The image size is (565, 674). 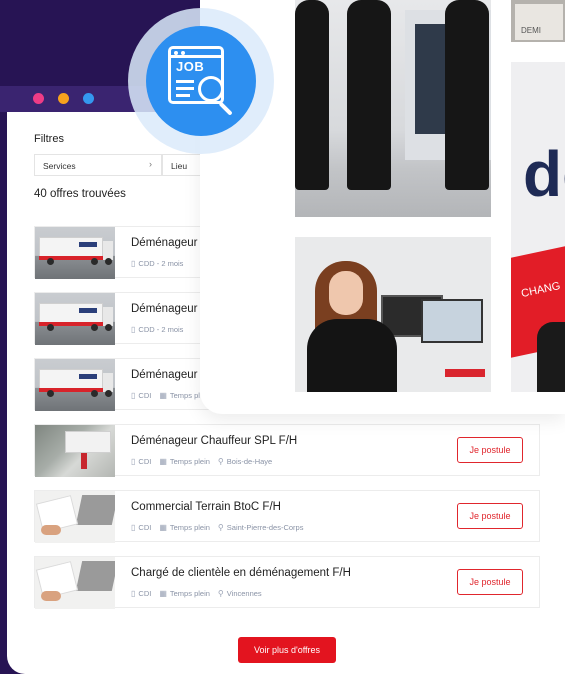 What do you see at coordinates (249, 461) in the screenshot?
I see `job-location: Bois-de-Haye` at bounding box center [249, 461].